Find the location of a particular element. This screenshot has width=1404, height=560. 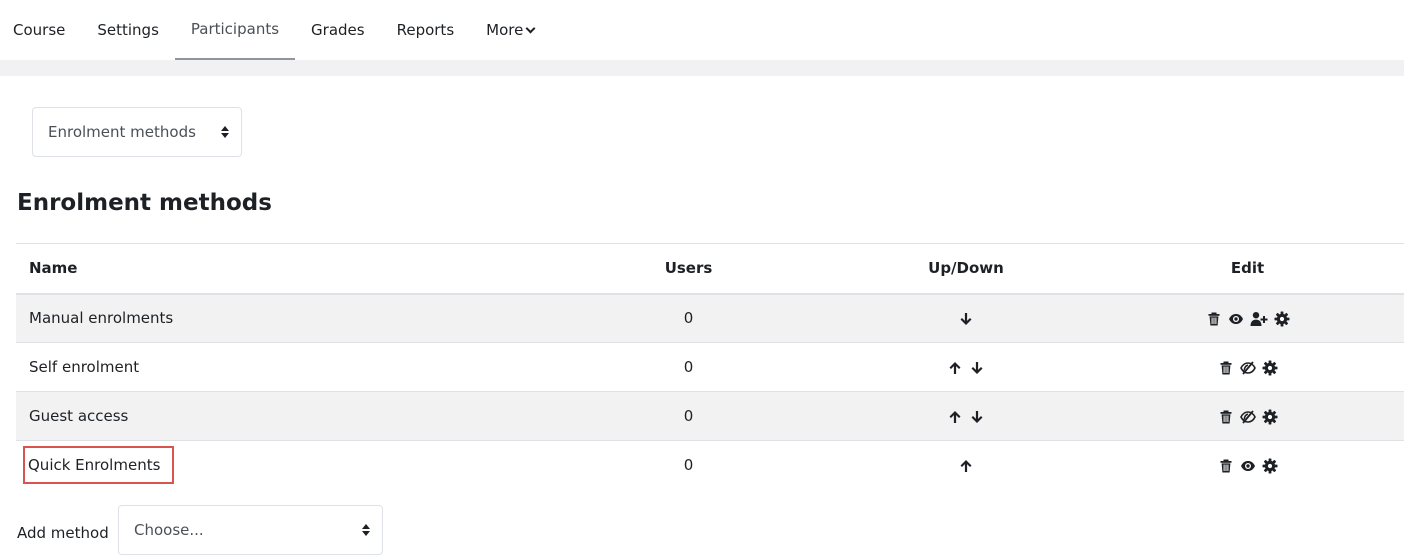

tab-more-label: More is located at coordinates (505, 30).